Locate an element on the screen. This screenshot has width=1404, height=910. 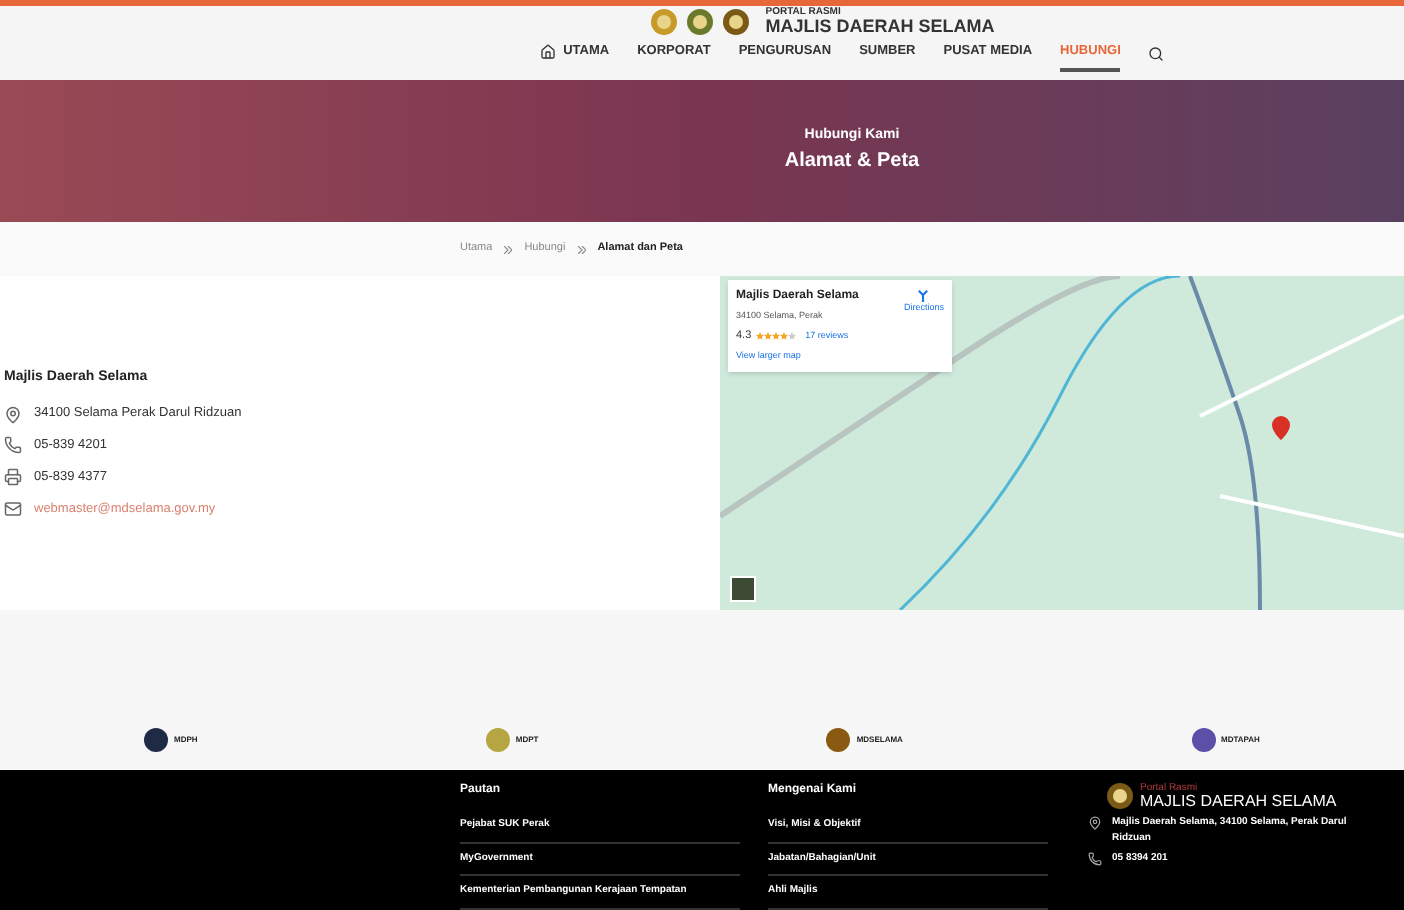
logo-title: MAJLIS DAERAH SELAMA is located at coordinates (880, 27).